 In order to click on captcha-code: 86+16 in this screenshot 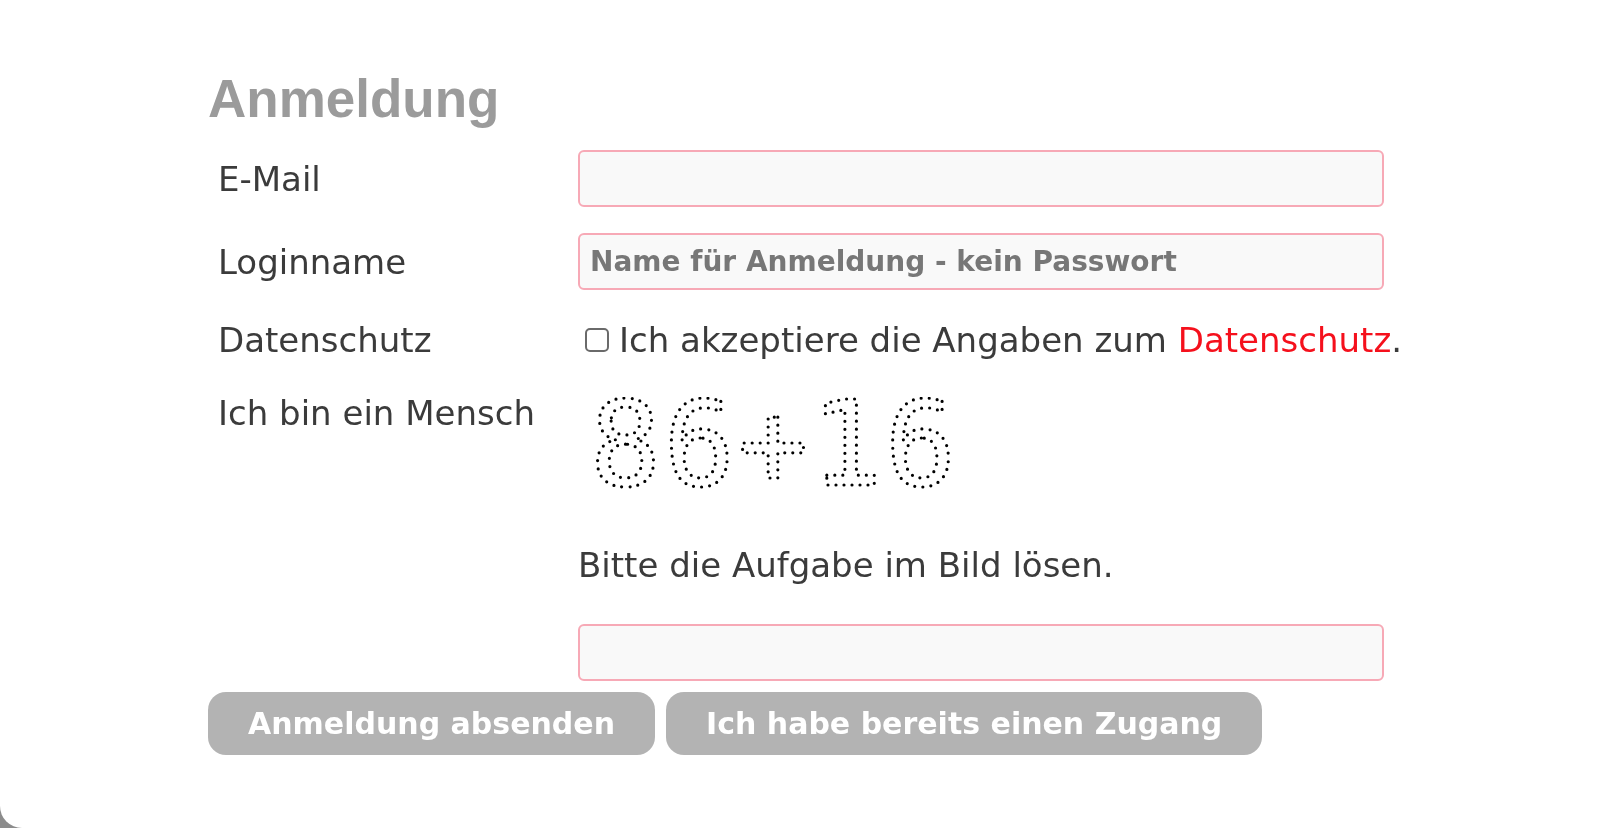, I will do `click(773, 443)`.